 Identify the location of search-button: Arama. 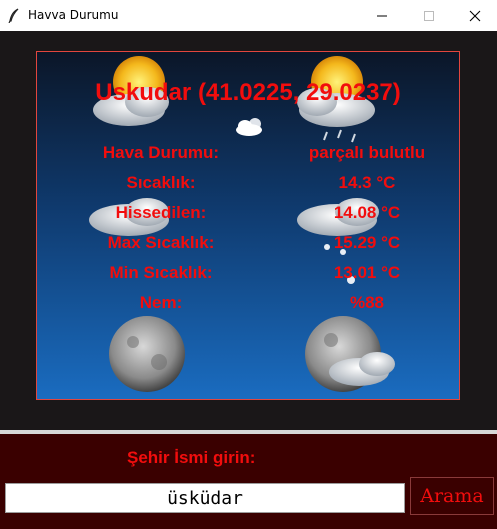
(452, 496).